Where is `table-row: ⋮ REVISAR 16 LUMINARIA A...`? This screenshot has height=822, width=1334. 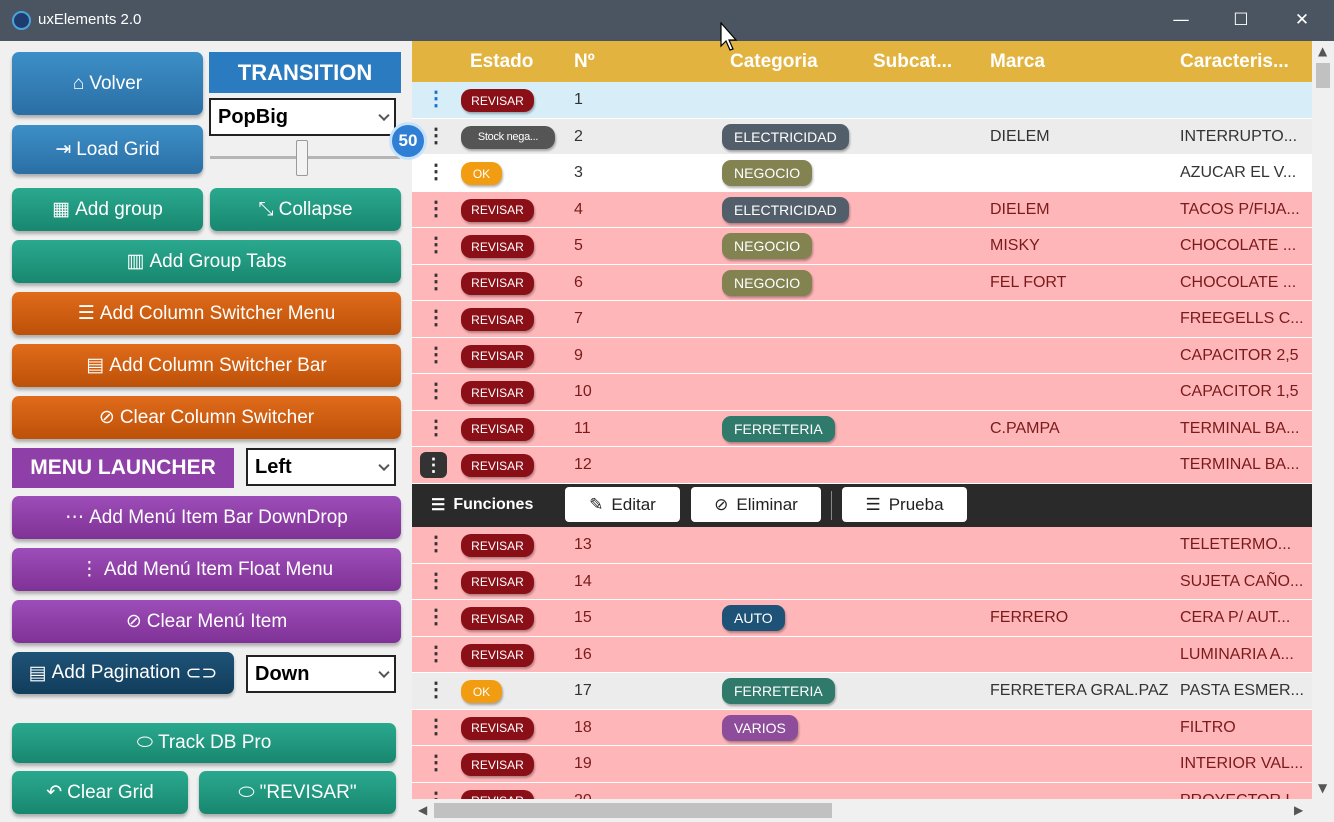
table-row: ⋮ REVISAR 16 LUMINARIA A... is located at coordinates (862, 654).